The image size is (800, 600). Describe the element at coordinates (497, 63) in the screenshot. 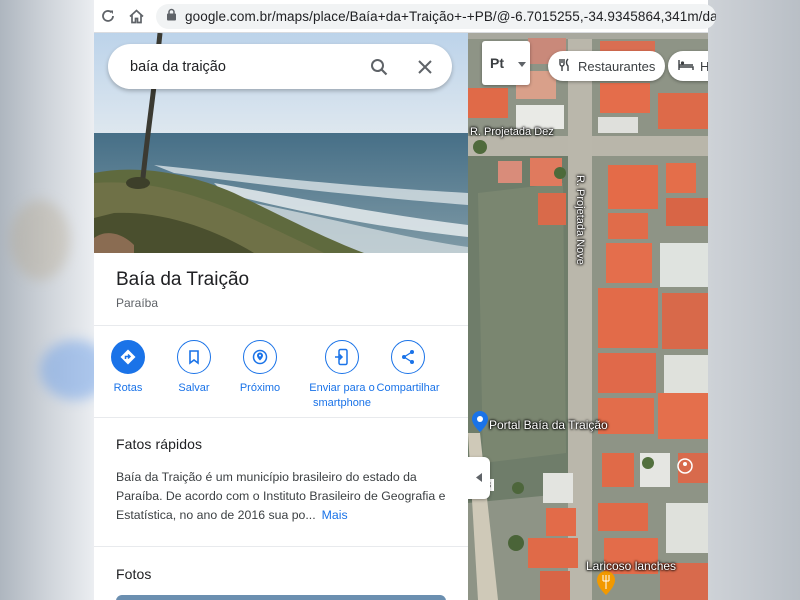

I see `map-type-label: Pt` at that location.